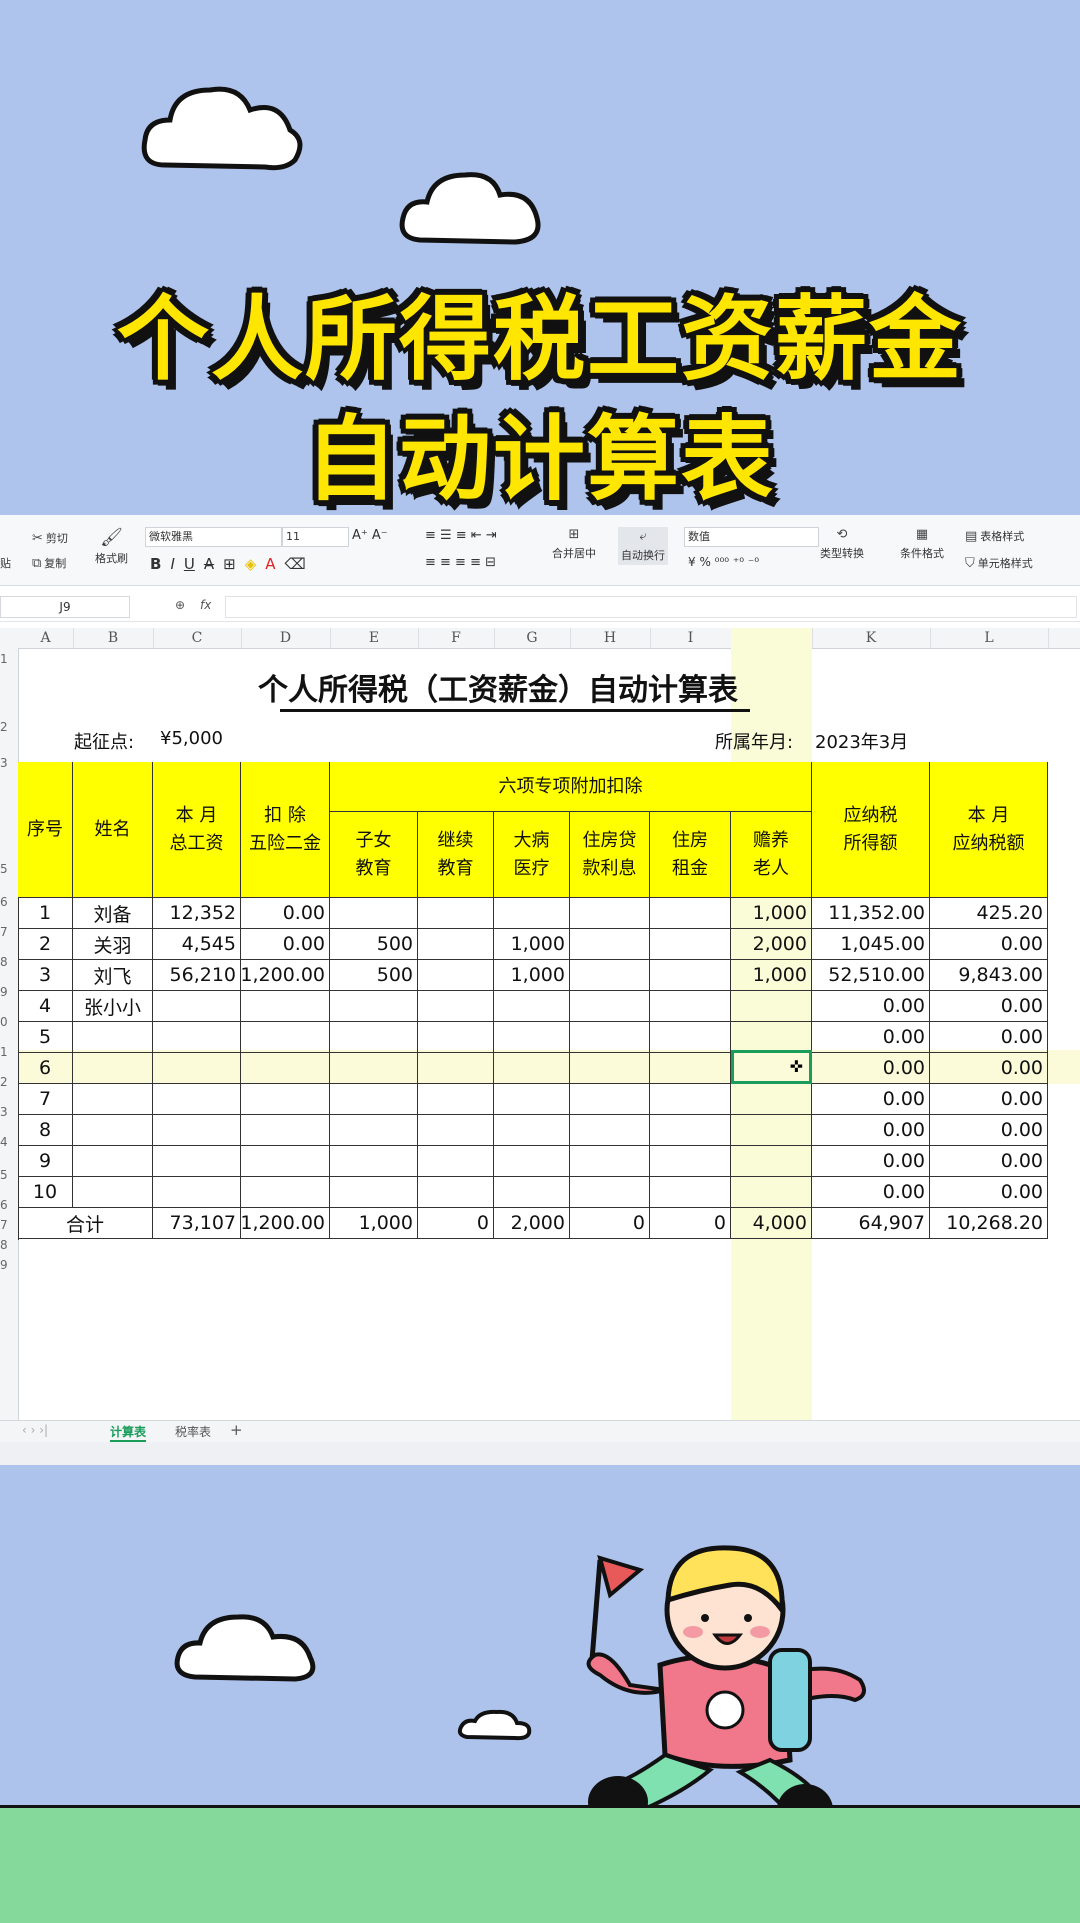  I want to click on total-cell-gross: 73,107, so click(197, 1223).